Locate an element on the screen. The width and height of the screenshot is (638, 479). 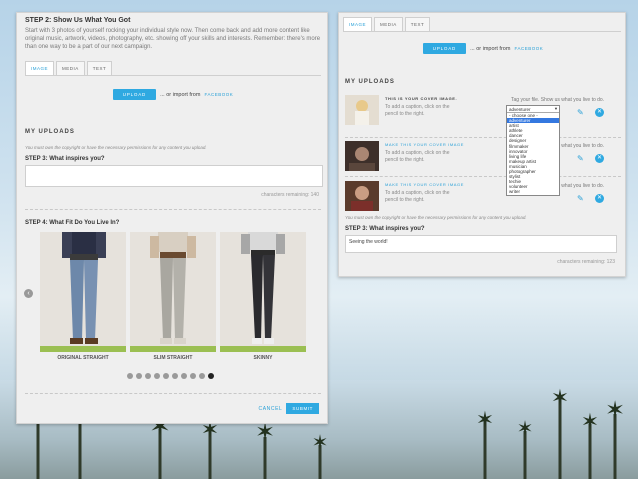
tag-dropdown-selected: adventurer ▼ is located at coordinates (533, 109).